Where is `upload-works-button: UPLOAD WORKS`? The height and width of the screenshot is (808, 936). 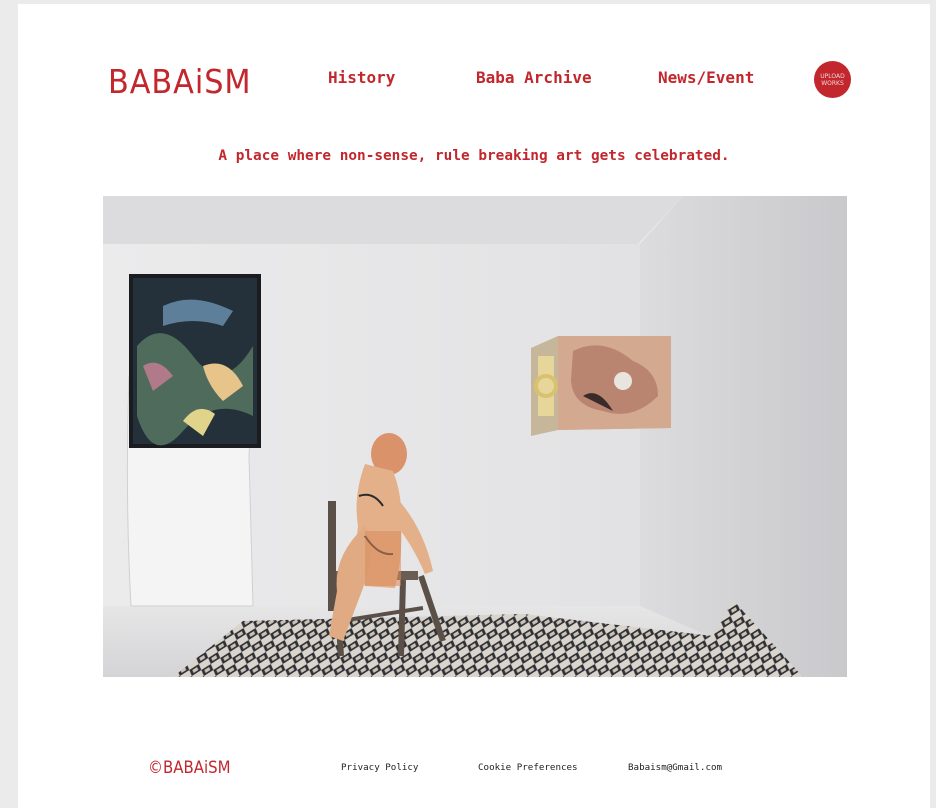
upload-works-button: UPLOAD WORKS is located at coordinates (832, 79).